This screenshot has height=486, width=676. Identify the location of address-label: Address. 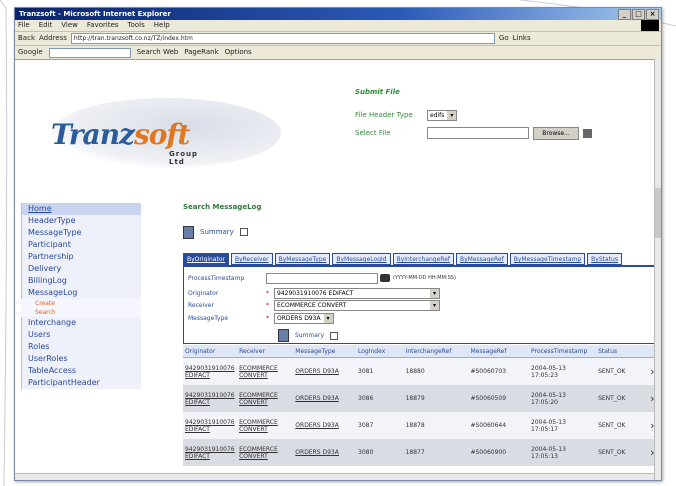
(53, 38).